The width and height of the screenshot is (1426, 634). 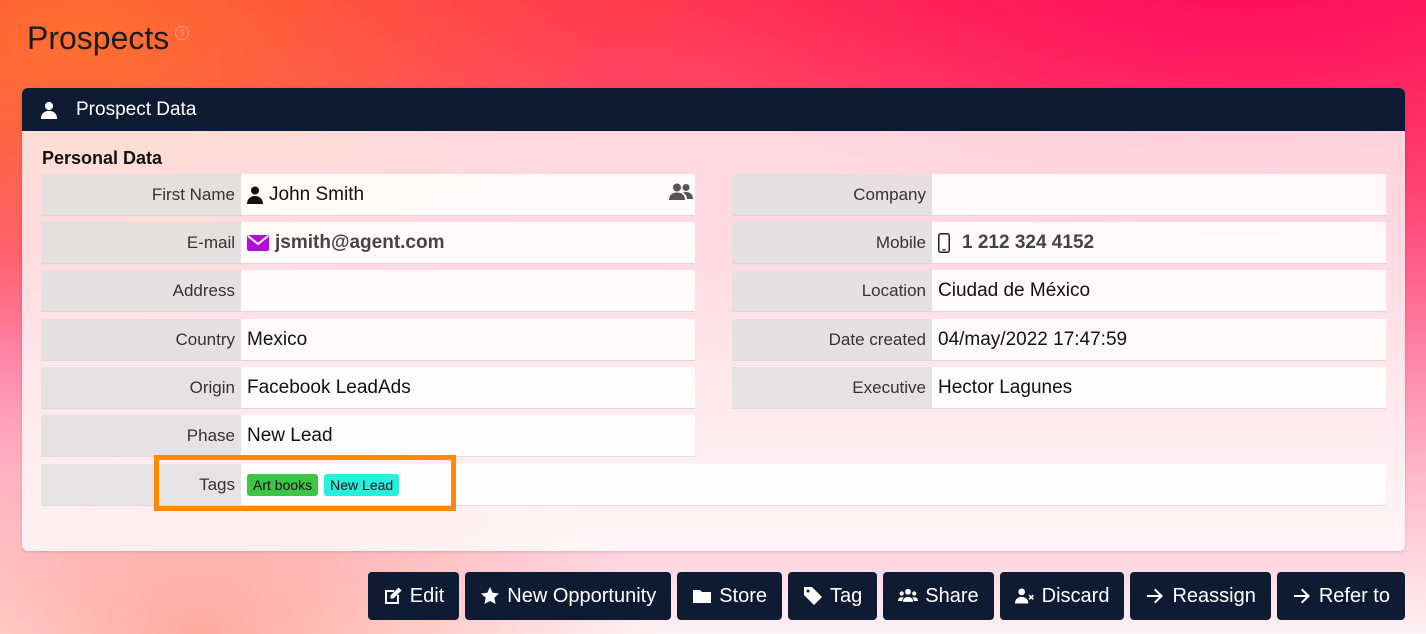 What do you see at coordinates (258, 242) in the screenshot?
I see `envelope-icon` at bounding box center [258, 242].